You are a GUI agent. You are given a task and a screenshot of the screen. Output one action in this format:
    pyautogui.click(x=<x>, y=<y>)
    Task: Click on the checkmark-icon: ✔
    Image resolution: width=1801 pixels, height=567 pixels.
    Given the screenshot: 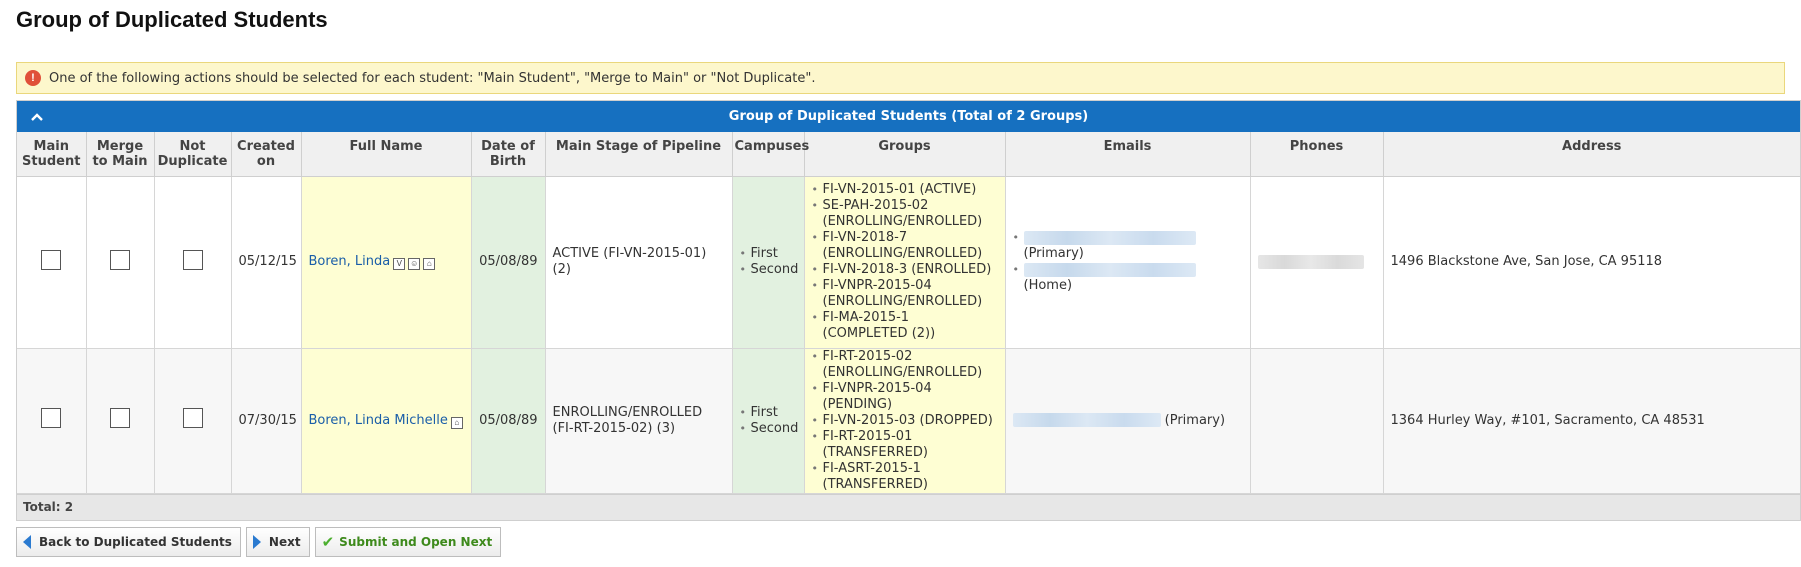 What is the action you would take?
    pyautogui.click(x=328, y=541)
    